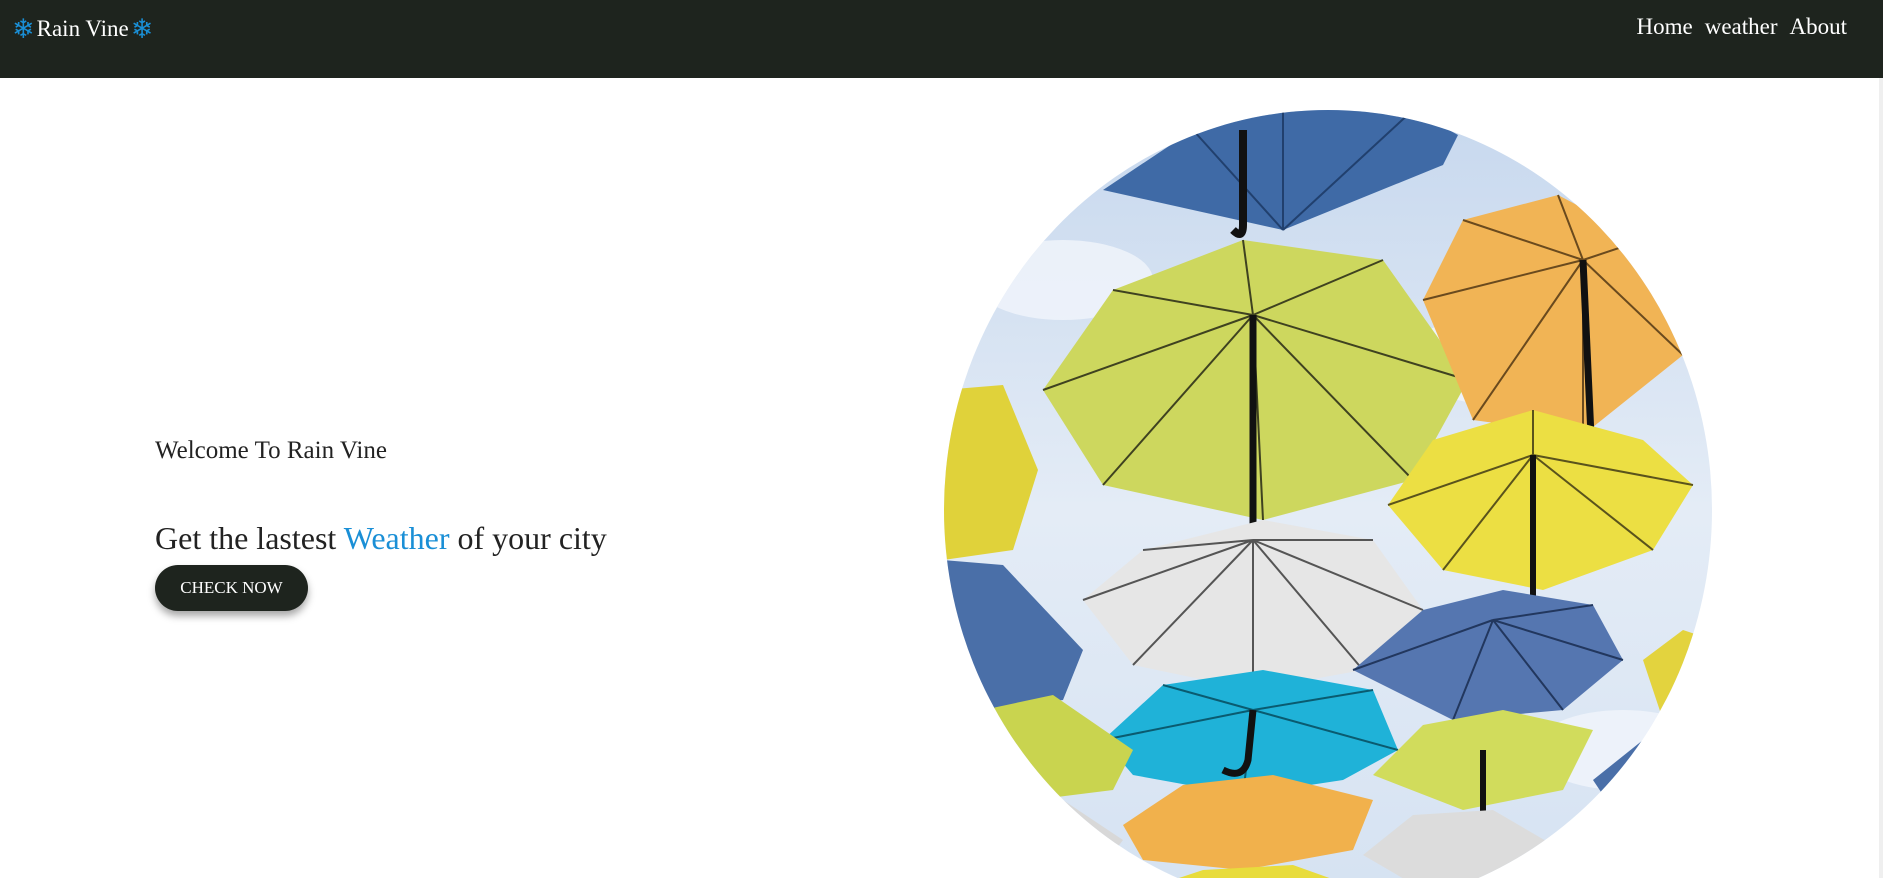 Image resolution: width=1883 pixels, height=878 pixels. I want to click on nav-home: Home, so click(1664, 27).